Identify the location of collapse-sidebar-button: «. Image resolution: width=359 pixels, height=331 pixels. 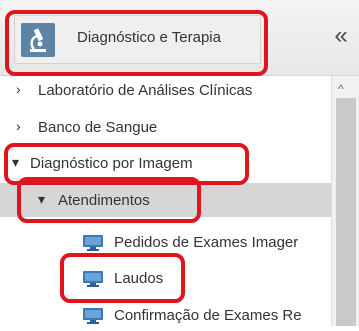
(341, 36).